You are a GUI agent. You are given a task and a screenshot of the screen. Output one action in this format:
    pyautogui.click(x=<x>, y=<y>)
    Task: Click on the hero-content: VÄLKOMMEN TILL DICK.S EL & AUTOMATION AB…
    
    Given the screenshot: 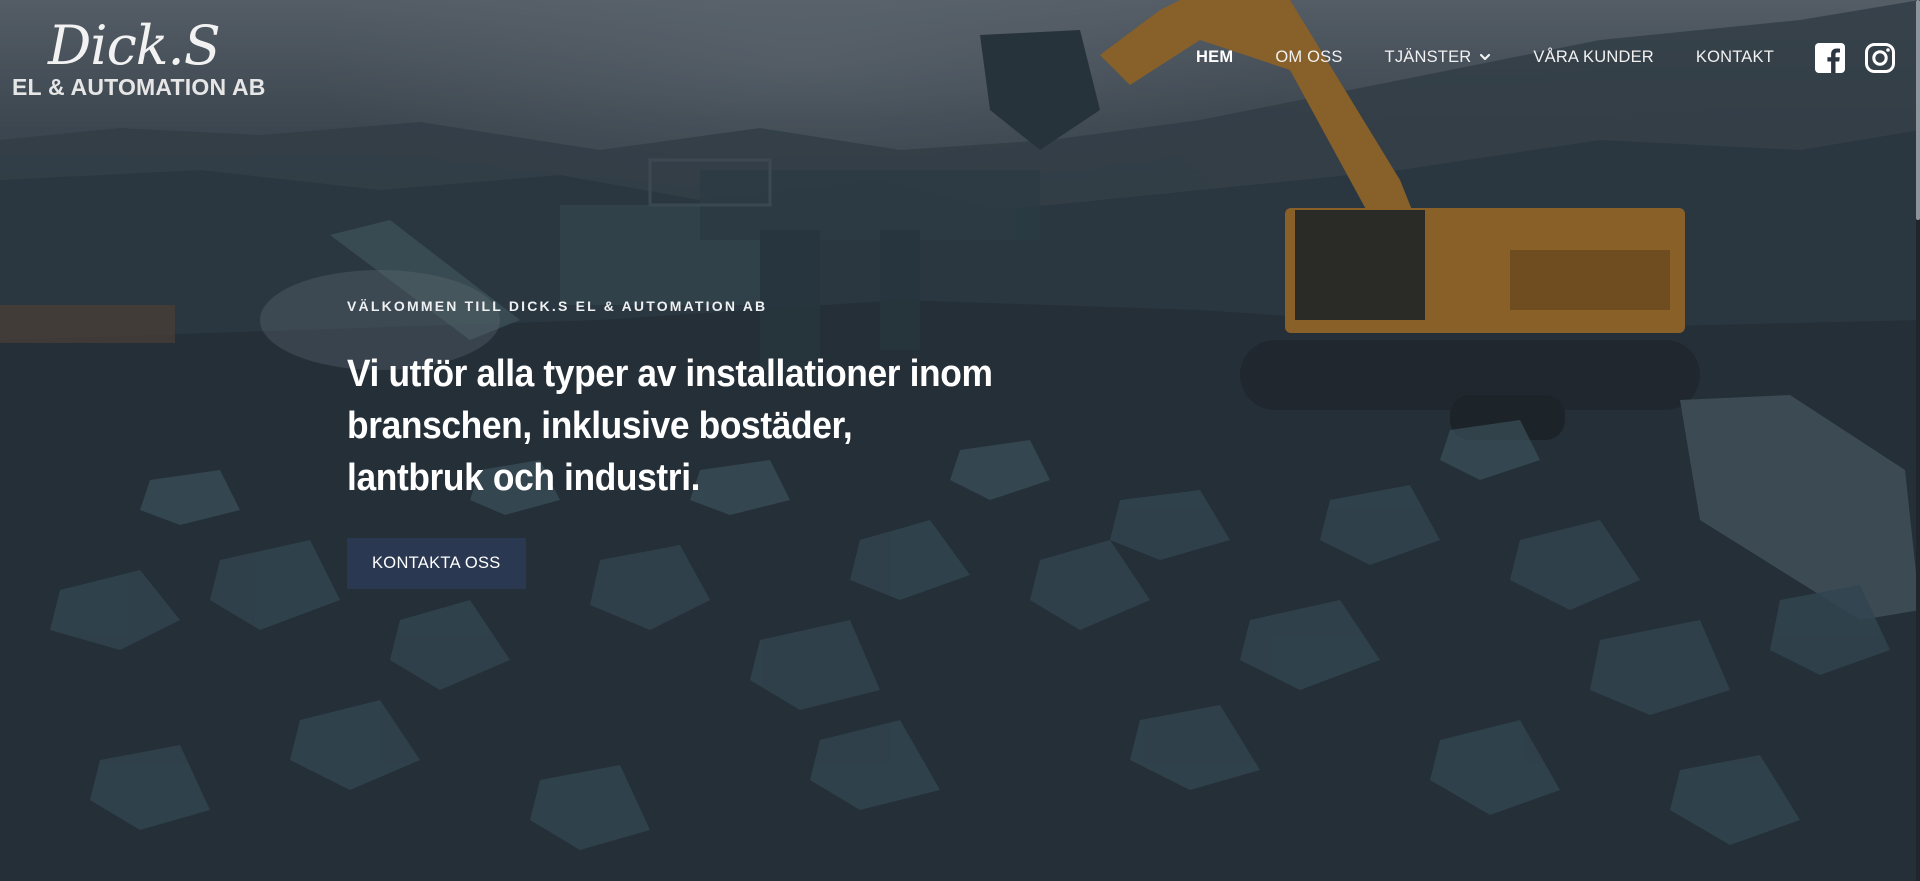 What is the action you would take?
    pyautogui.click(x=707, y=443)
    